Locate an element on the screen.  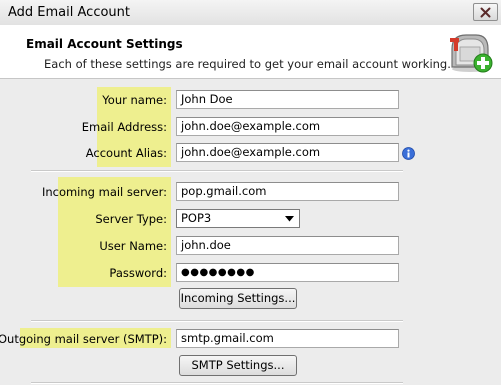
password-label: Password: is located at coordinates (138, 273).